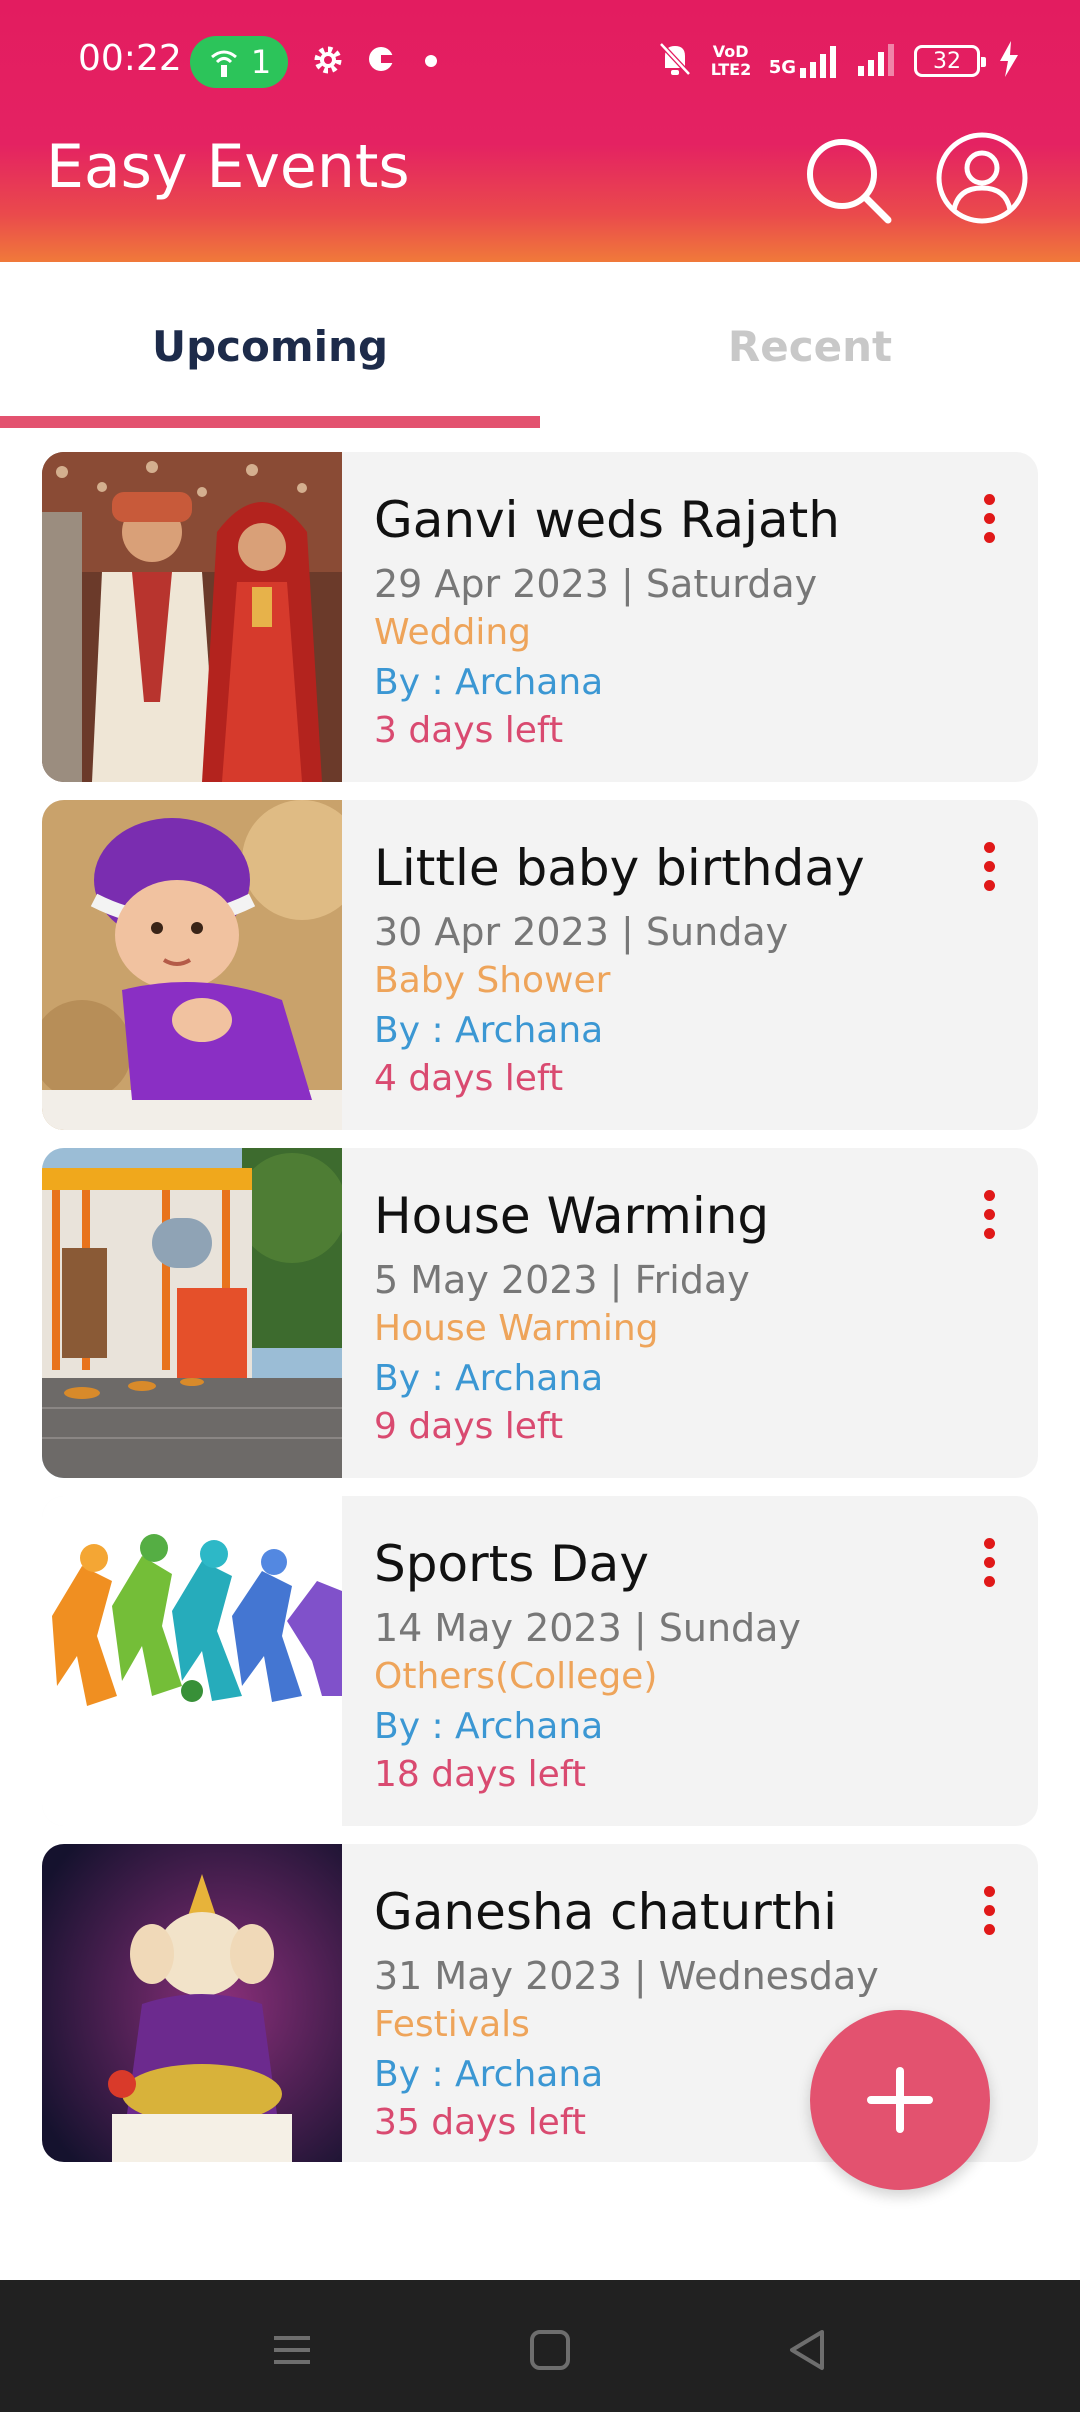  Describe the element at coordinates (192, 1661) in the screenshot. I see `event-image-sports` at that location.